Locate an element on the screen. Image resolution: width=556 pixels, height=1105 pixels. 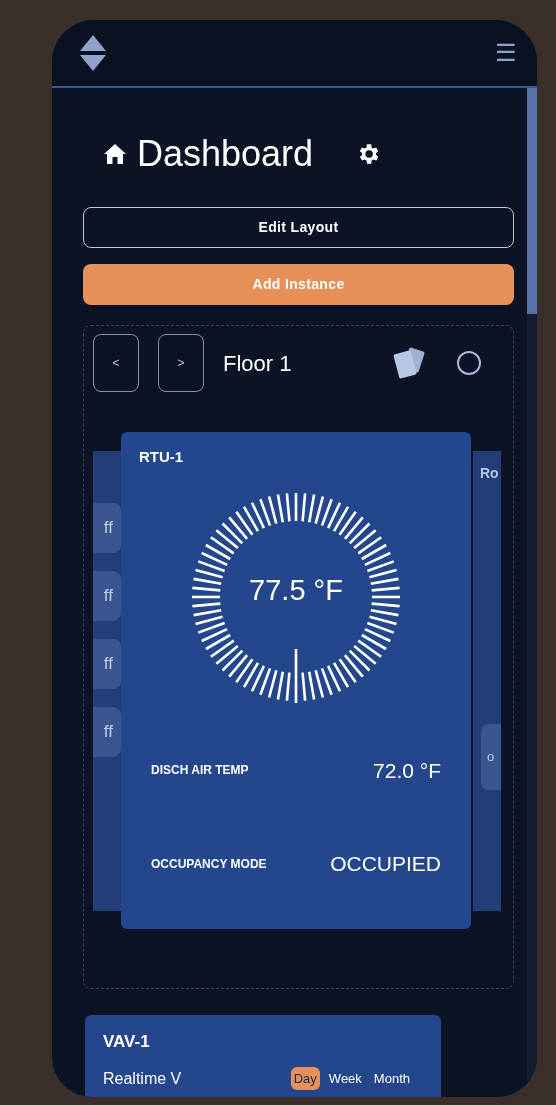
side-card: Ro o is located at coordinates (487, 680).